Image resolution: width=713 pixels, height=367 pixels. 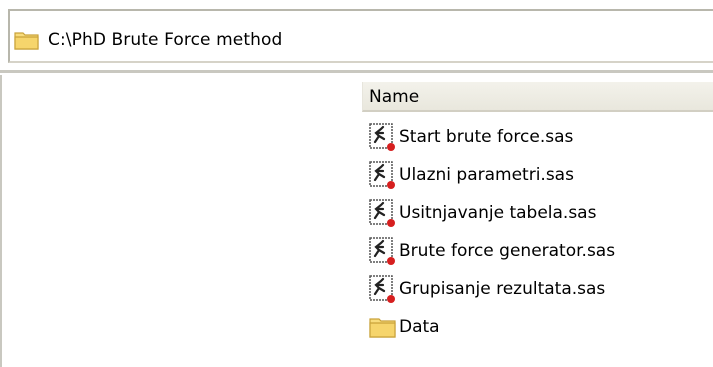 I want to click on list-item: Ulazni parametri.sas, so click(x=488, y=175).